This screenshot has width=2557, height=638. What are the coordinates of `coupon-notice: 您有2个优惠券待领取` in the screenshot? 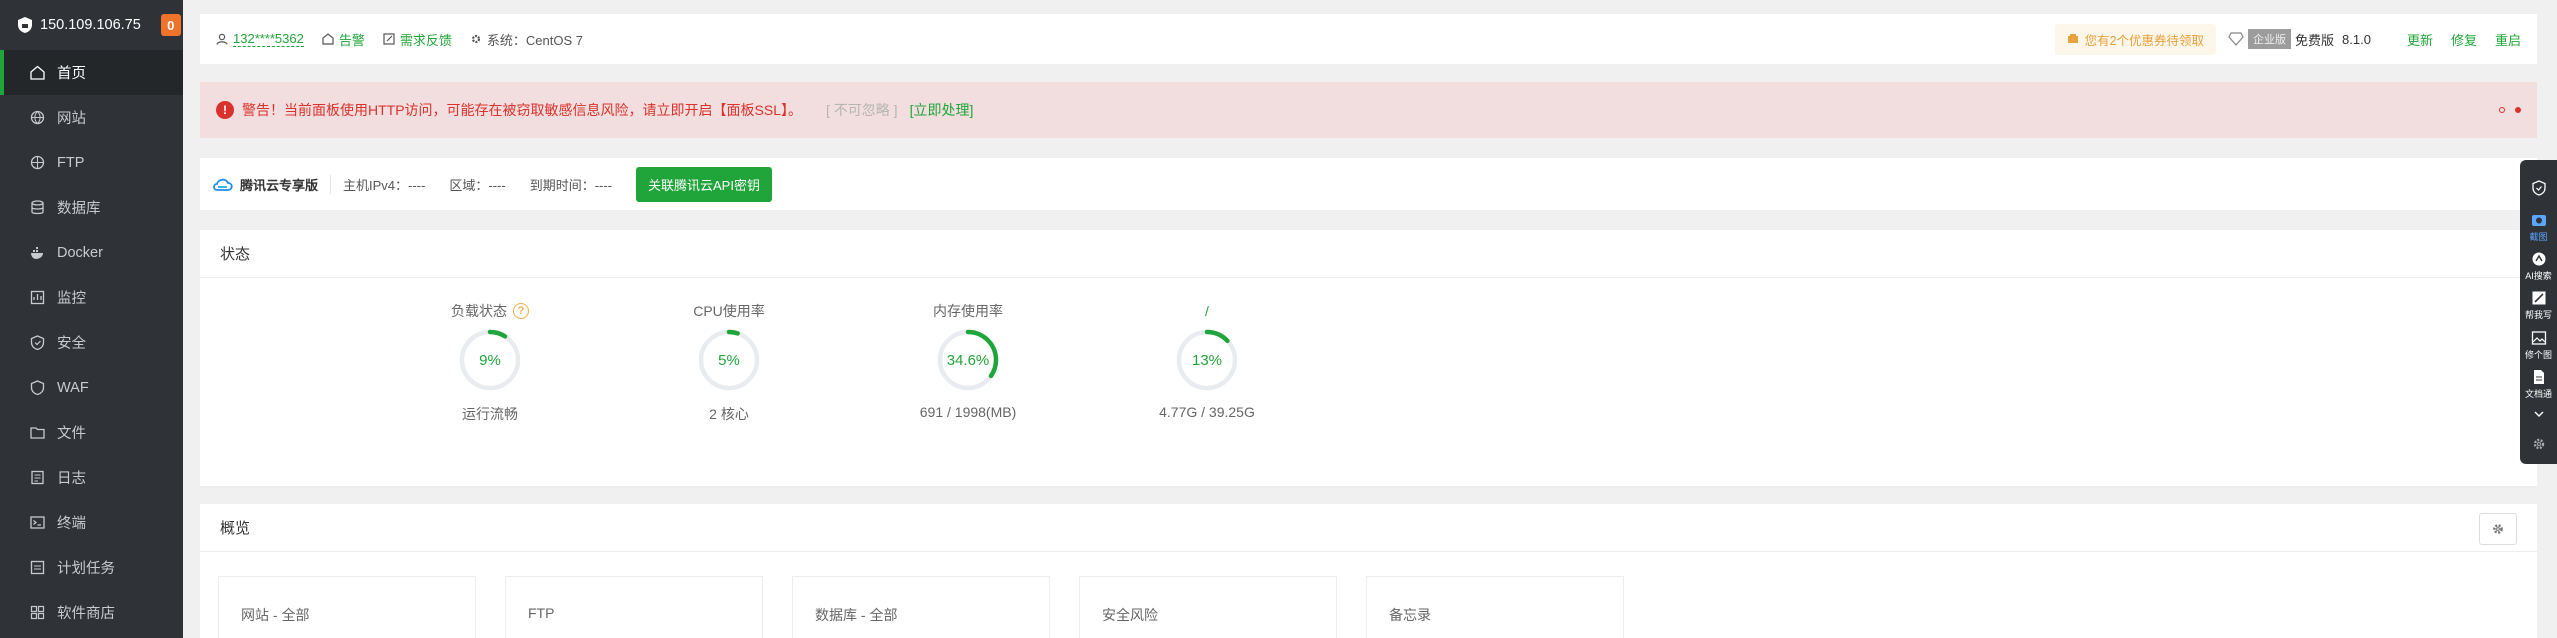 It's located at (2135, 39).